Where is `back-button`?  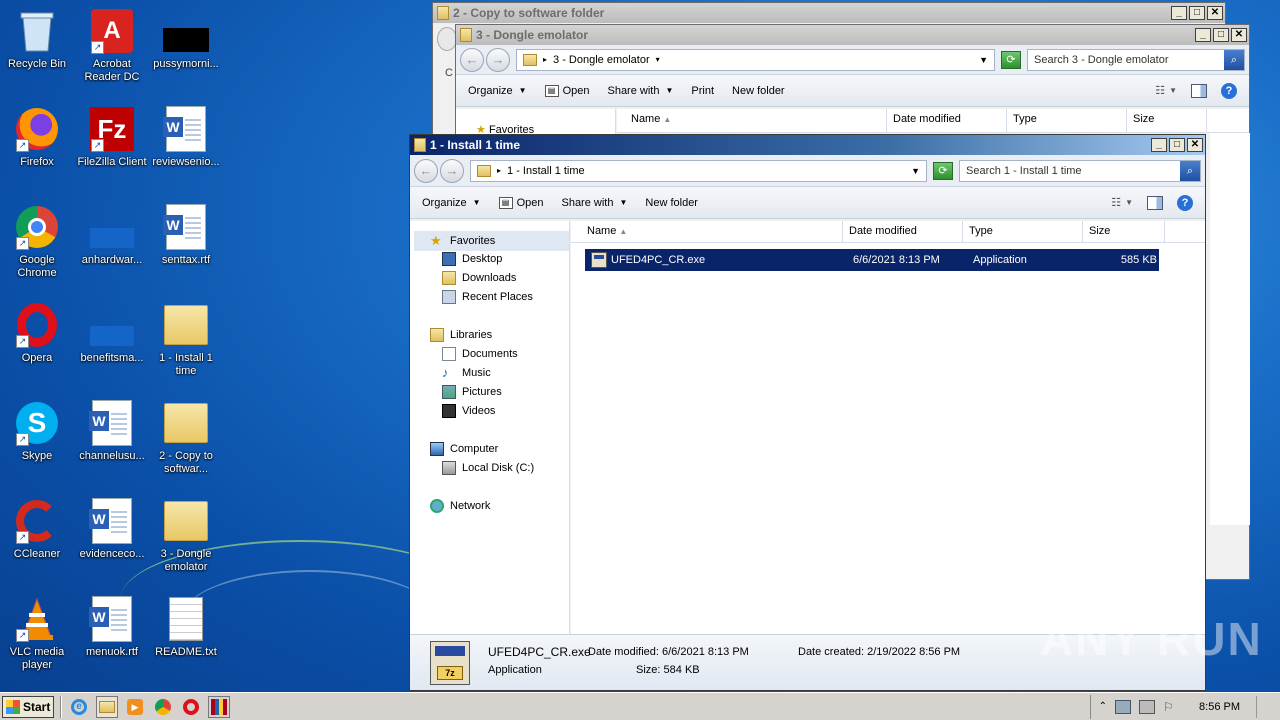
back-button is located at coordinates (447, 39).